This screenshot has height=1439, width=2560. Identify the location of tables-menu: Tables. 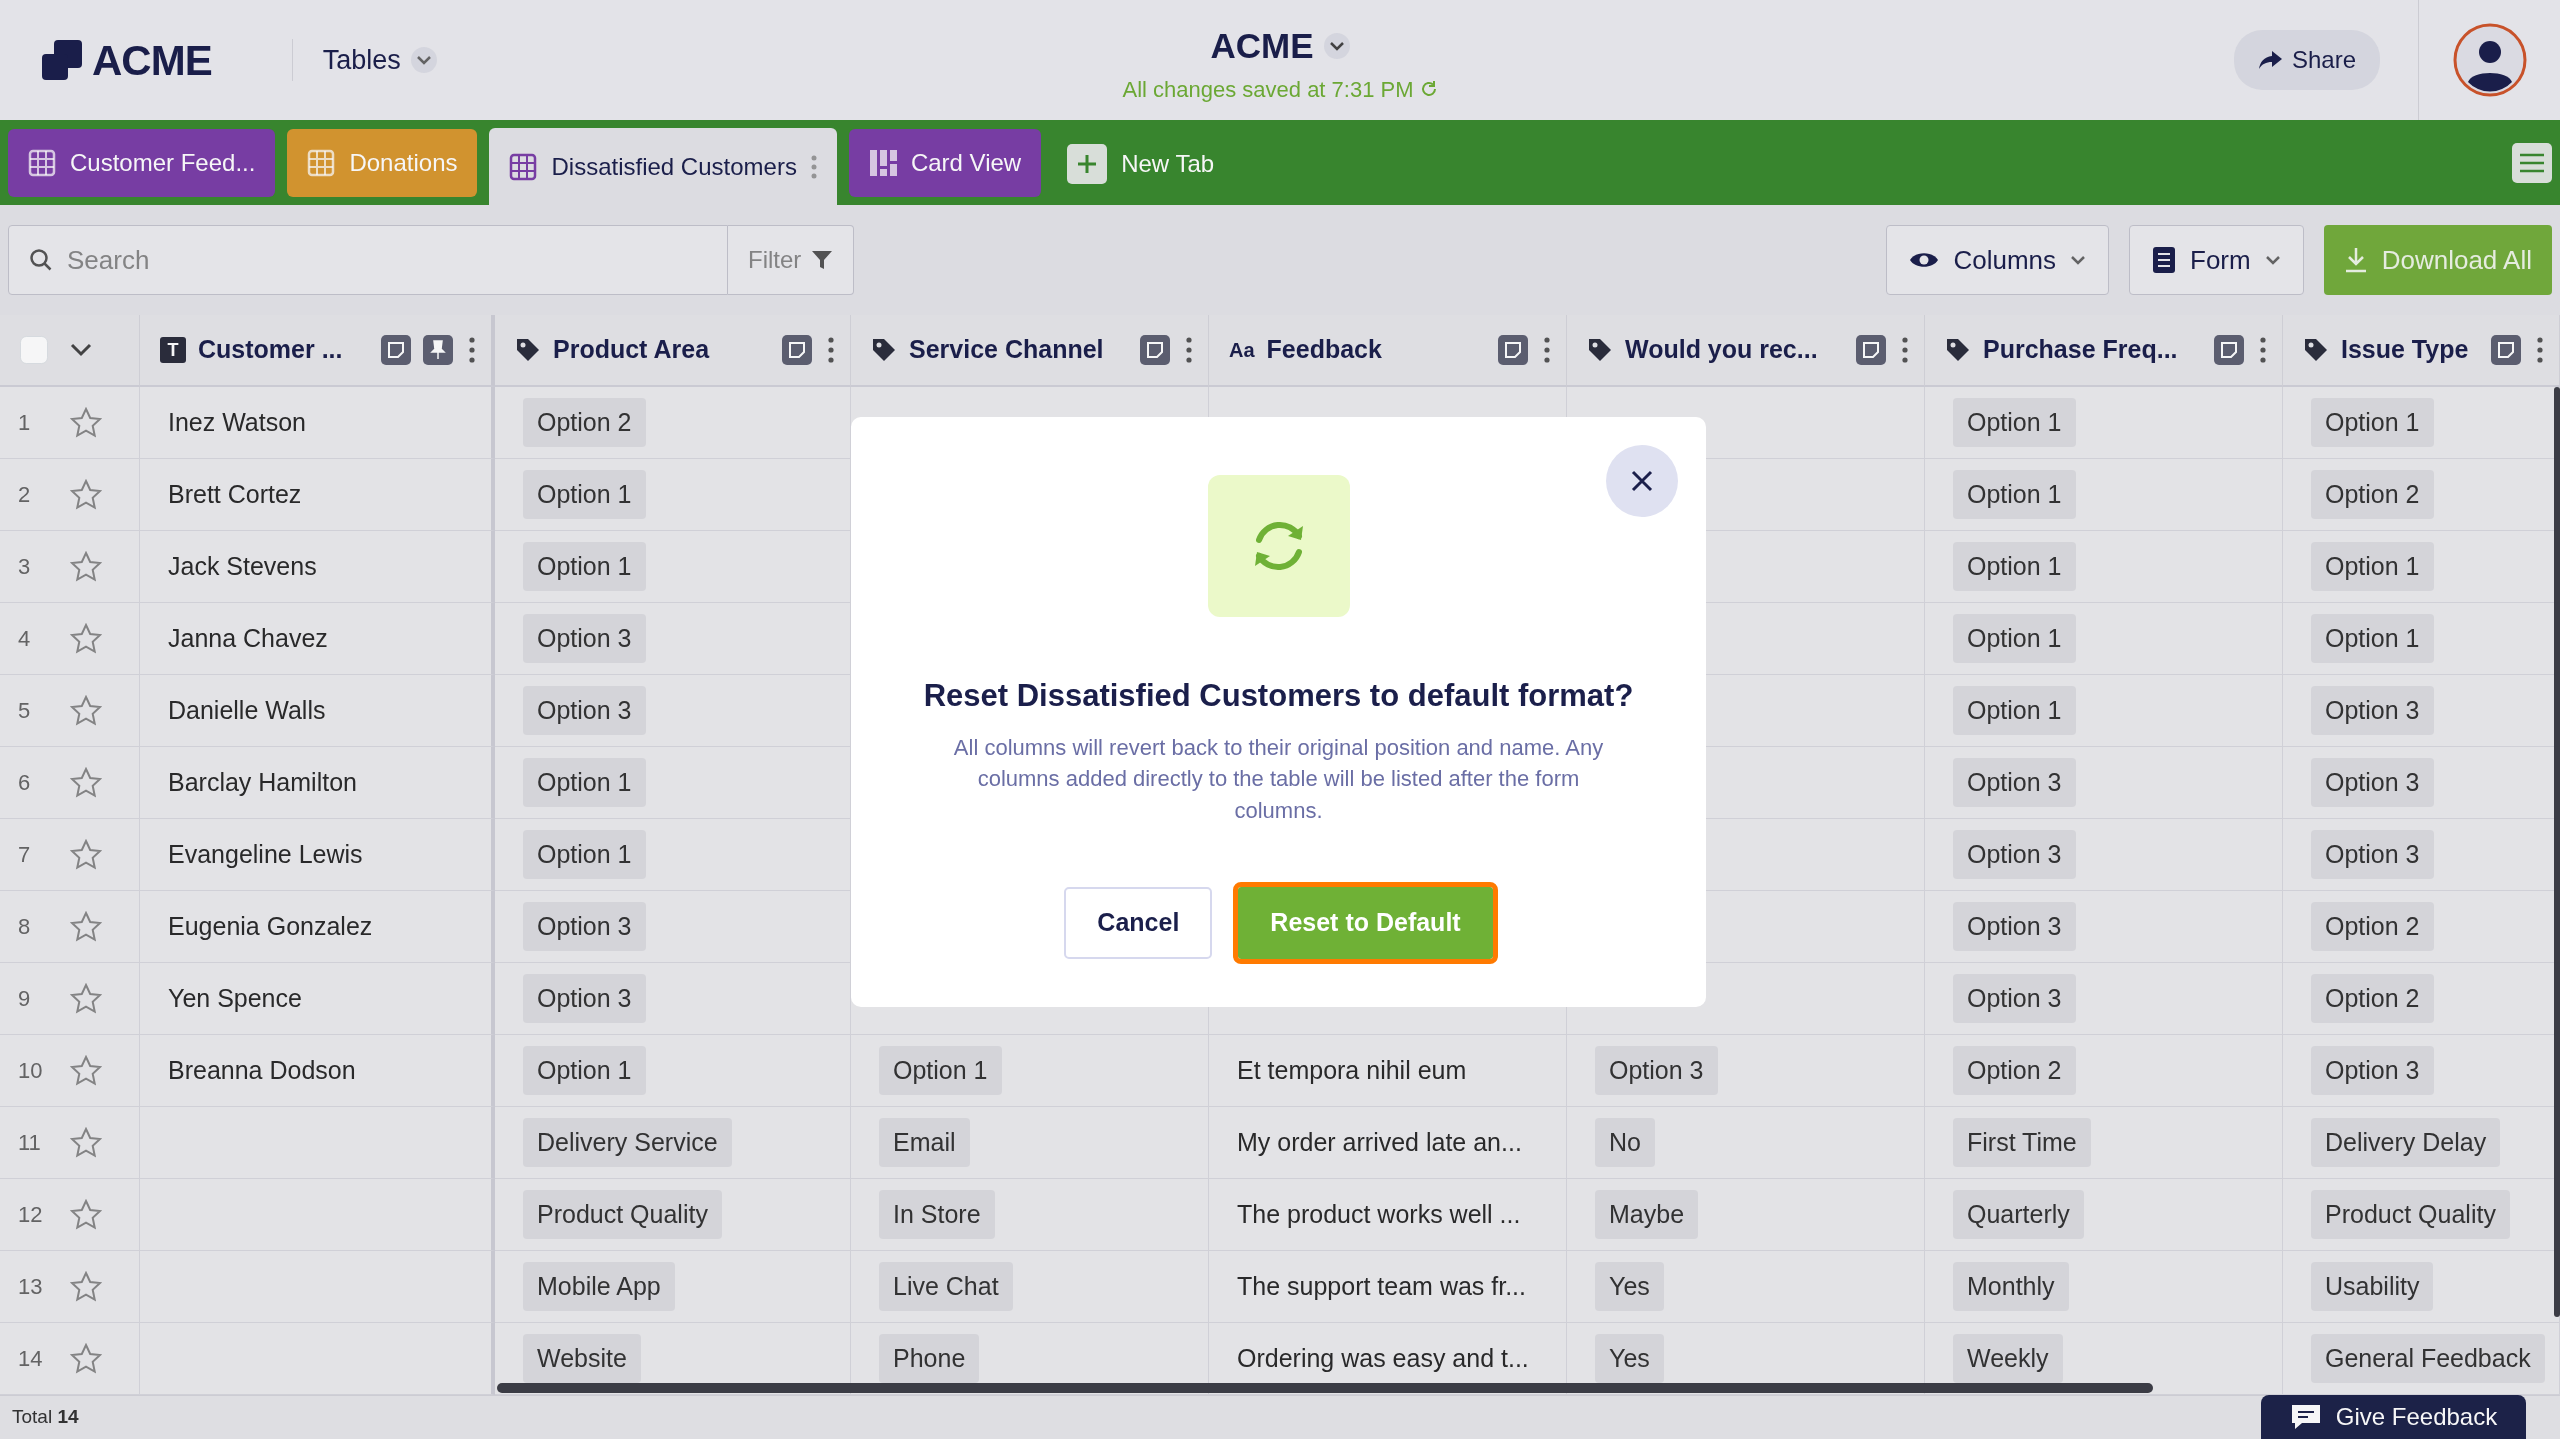
(367, 60).